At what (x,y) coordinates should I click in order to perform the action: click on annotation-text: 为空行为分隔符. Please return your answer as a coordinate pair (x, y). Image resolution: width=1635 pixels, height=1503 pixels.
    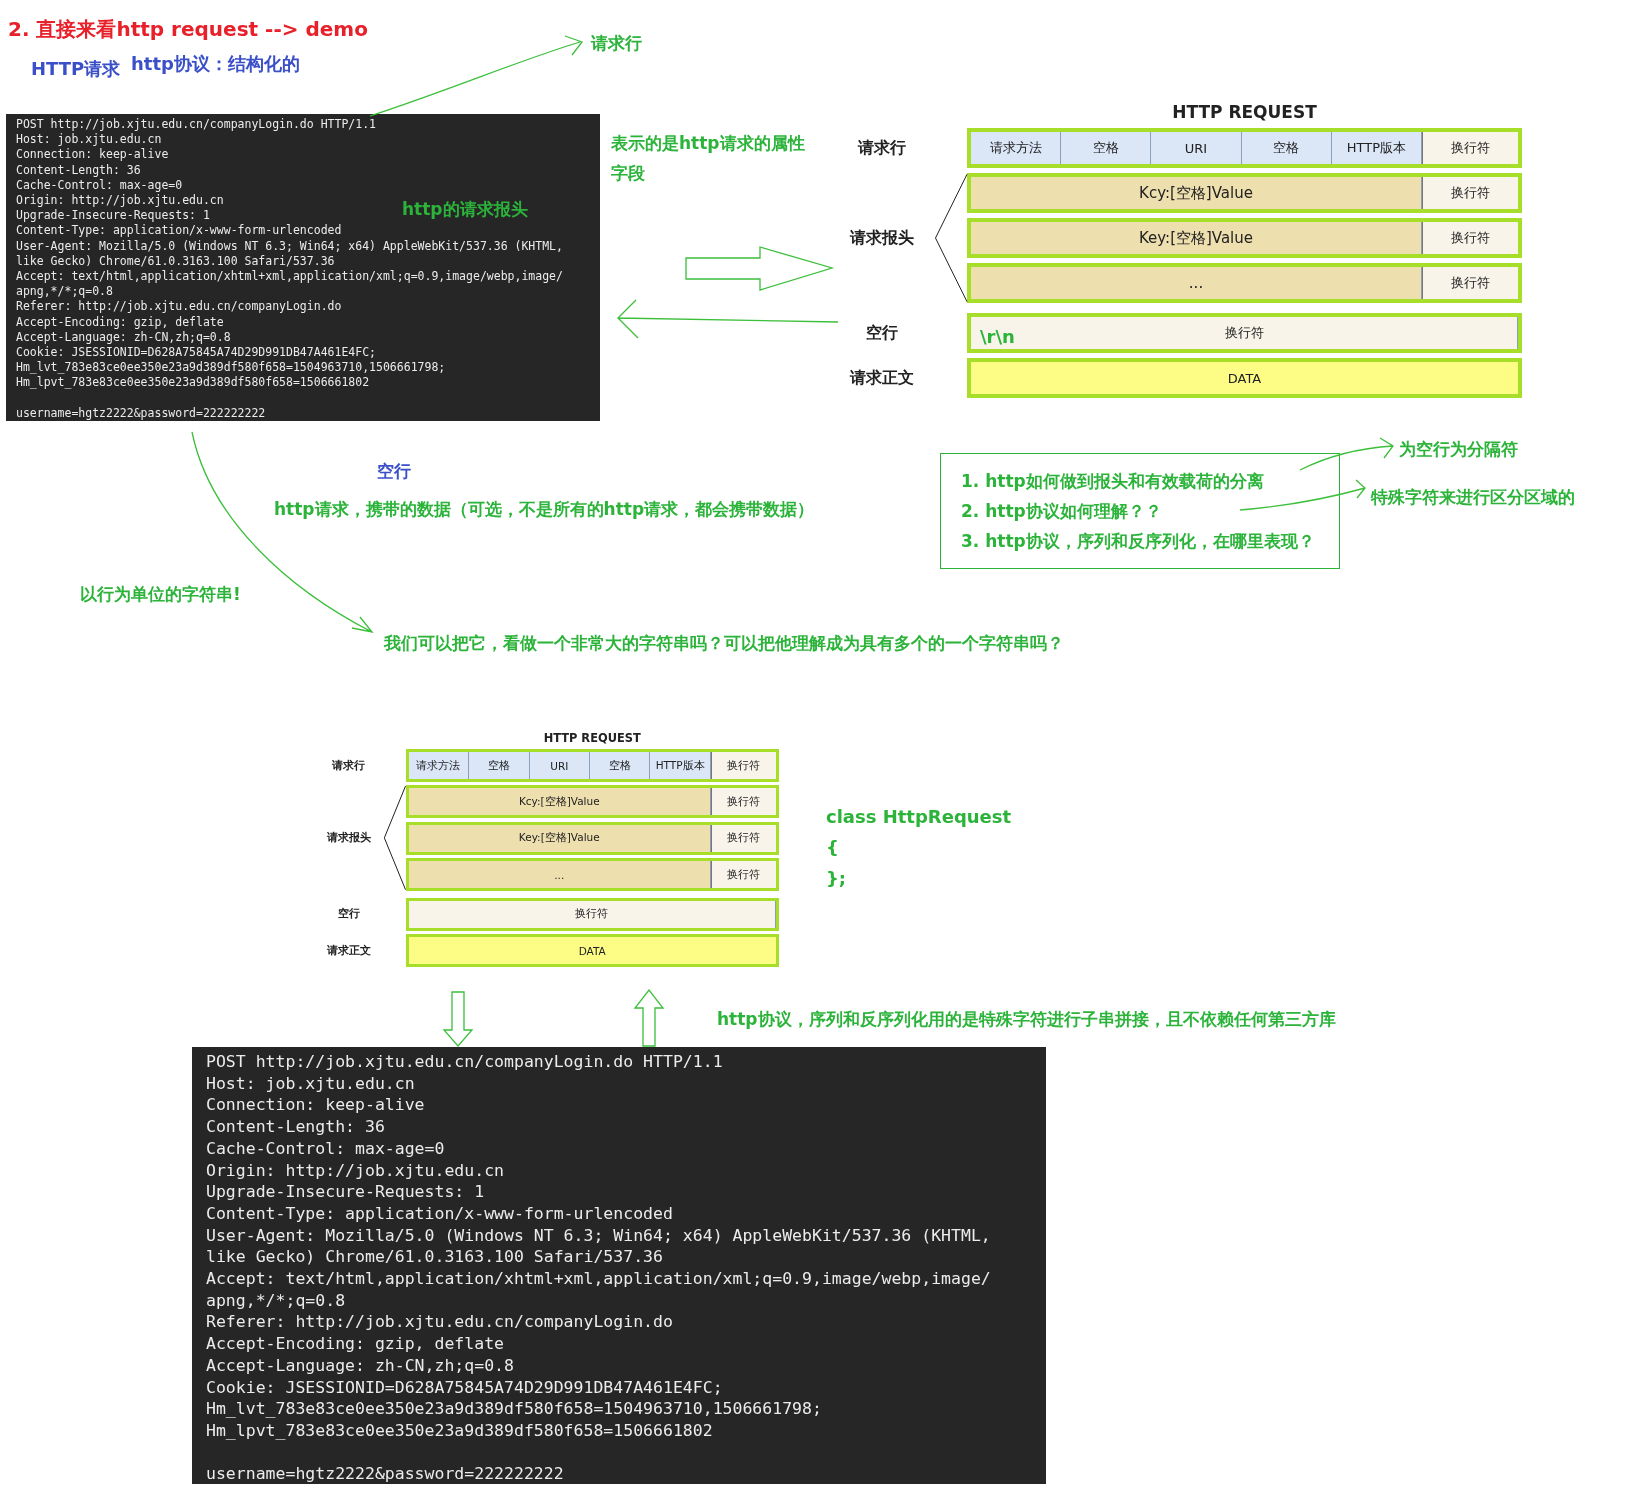
    Looking at the image, I should click on (1458, 449).